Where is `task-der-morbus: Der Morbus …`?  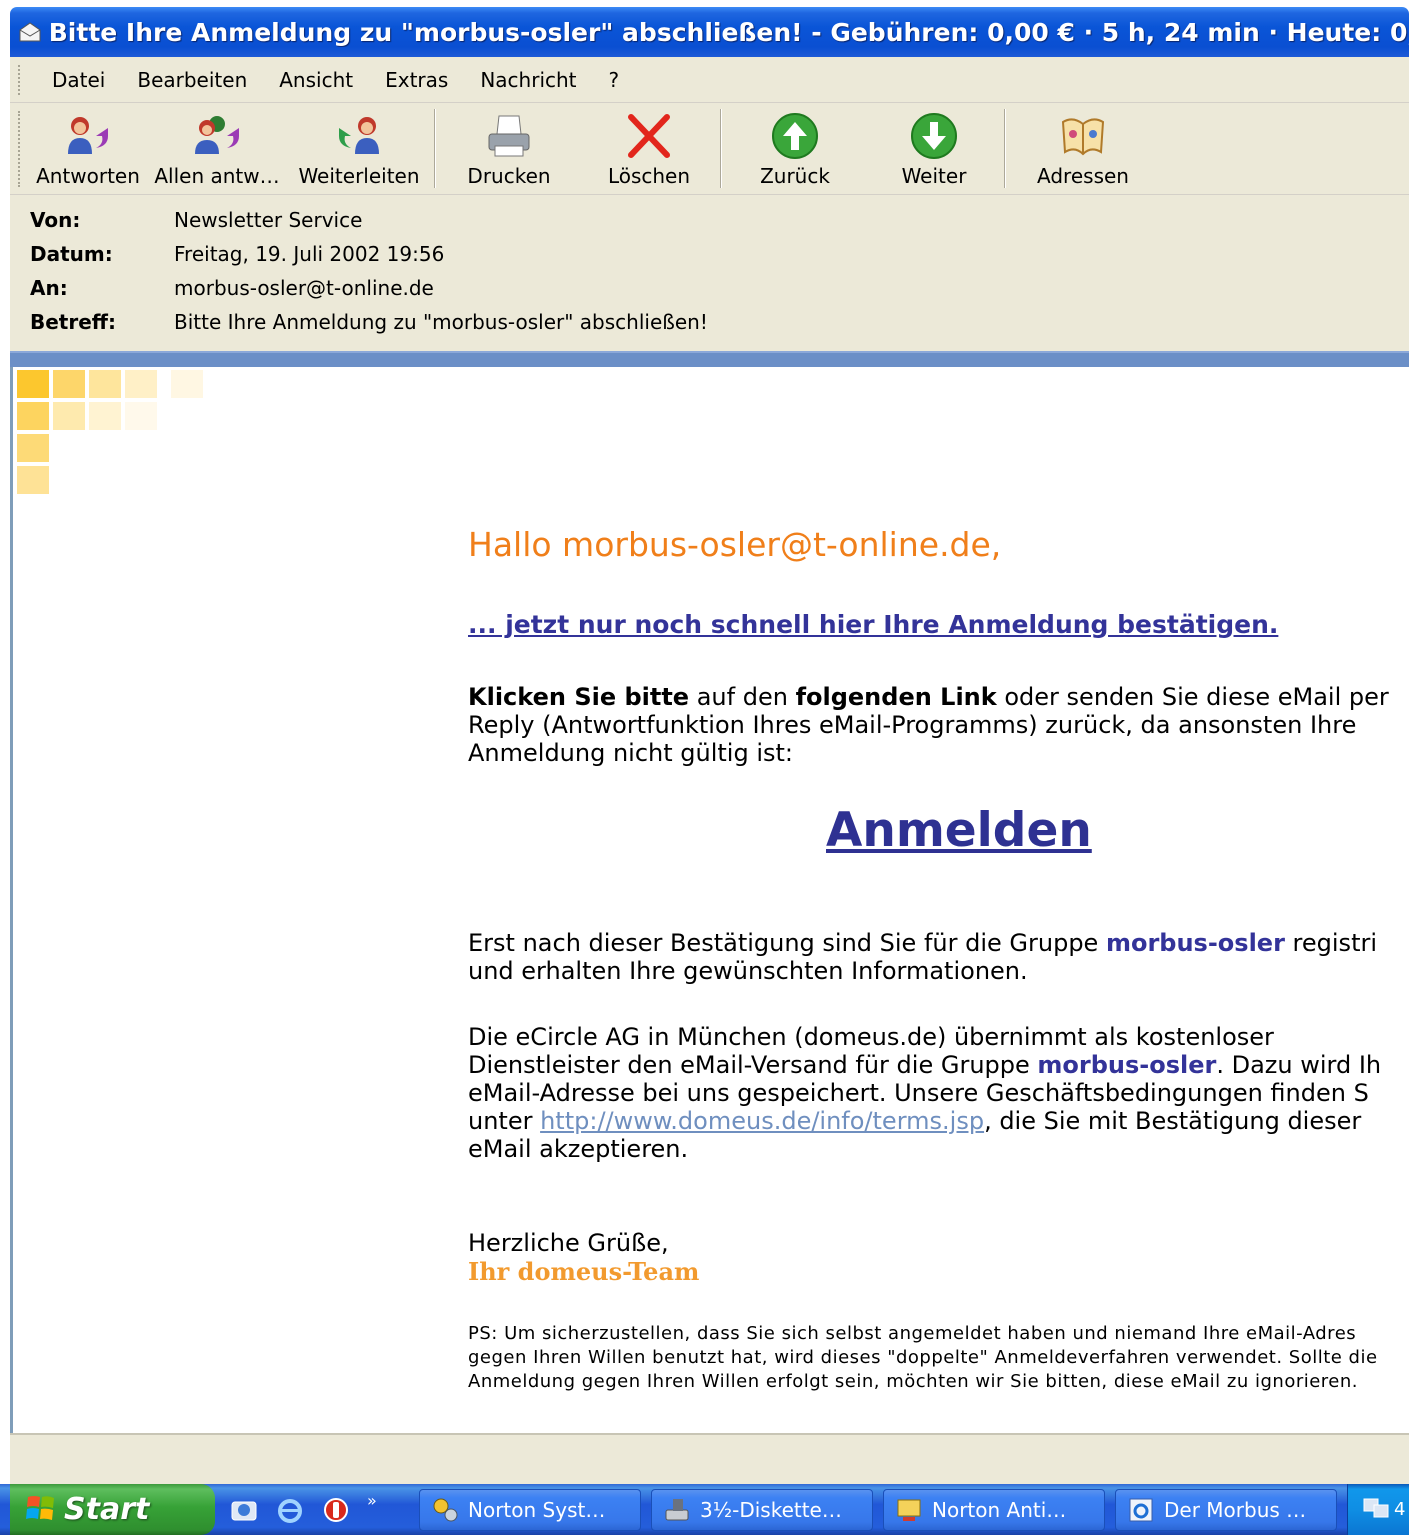 task-der-morbus: Der Morbus … is located at coordinates (1226, 1509).